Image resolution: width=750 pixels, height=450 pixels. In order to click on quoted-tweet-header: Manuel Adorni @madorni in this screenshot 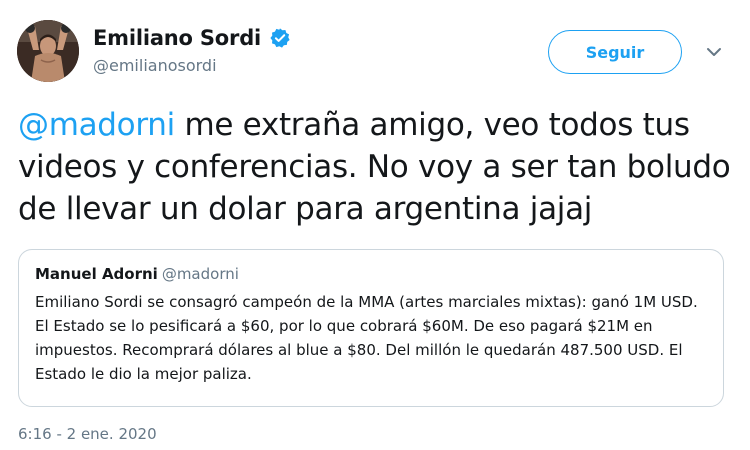, I will do `click(371, 274)`.